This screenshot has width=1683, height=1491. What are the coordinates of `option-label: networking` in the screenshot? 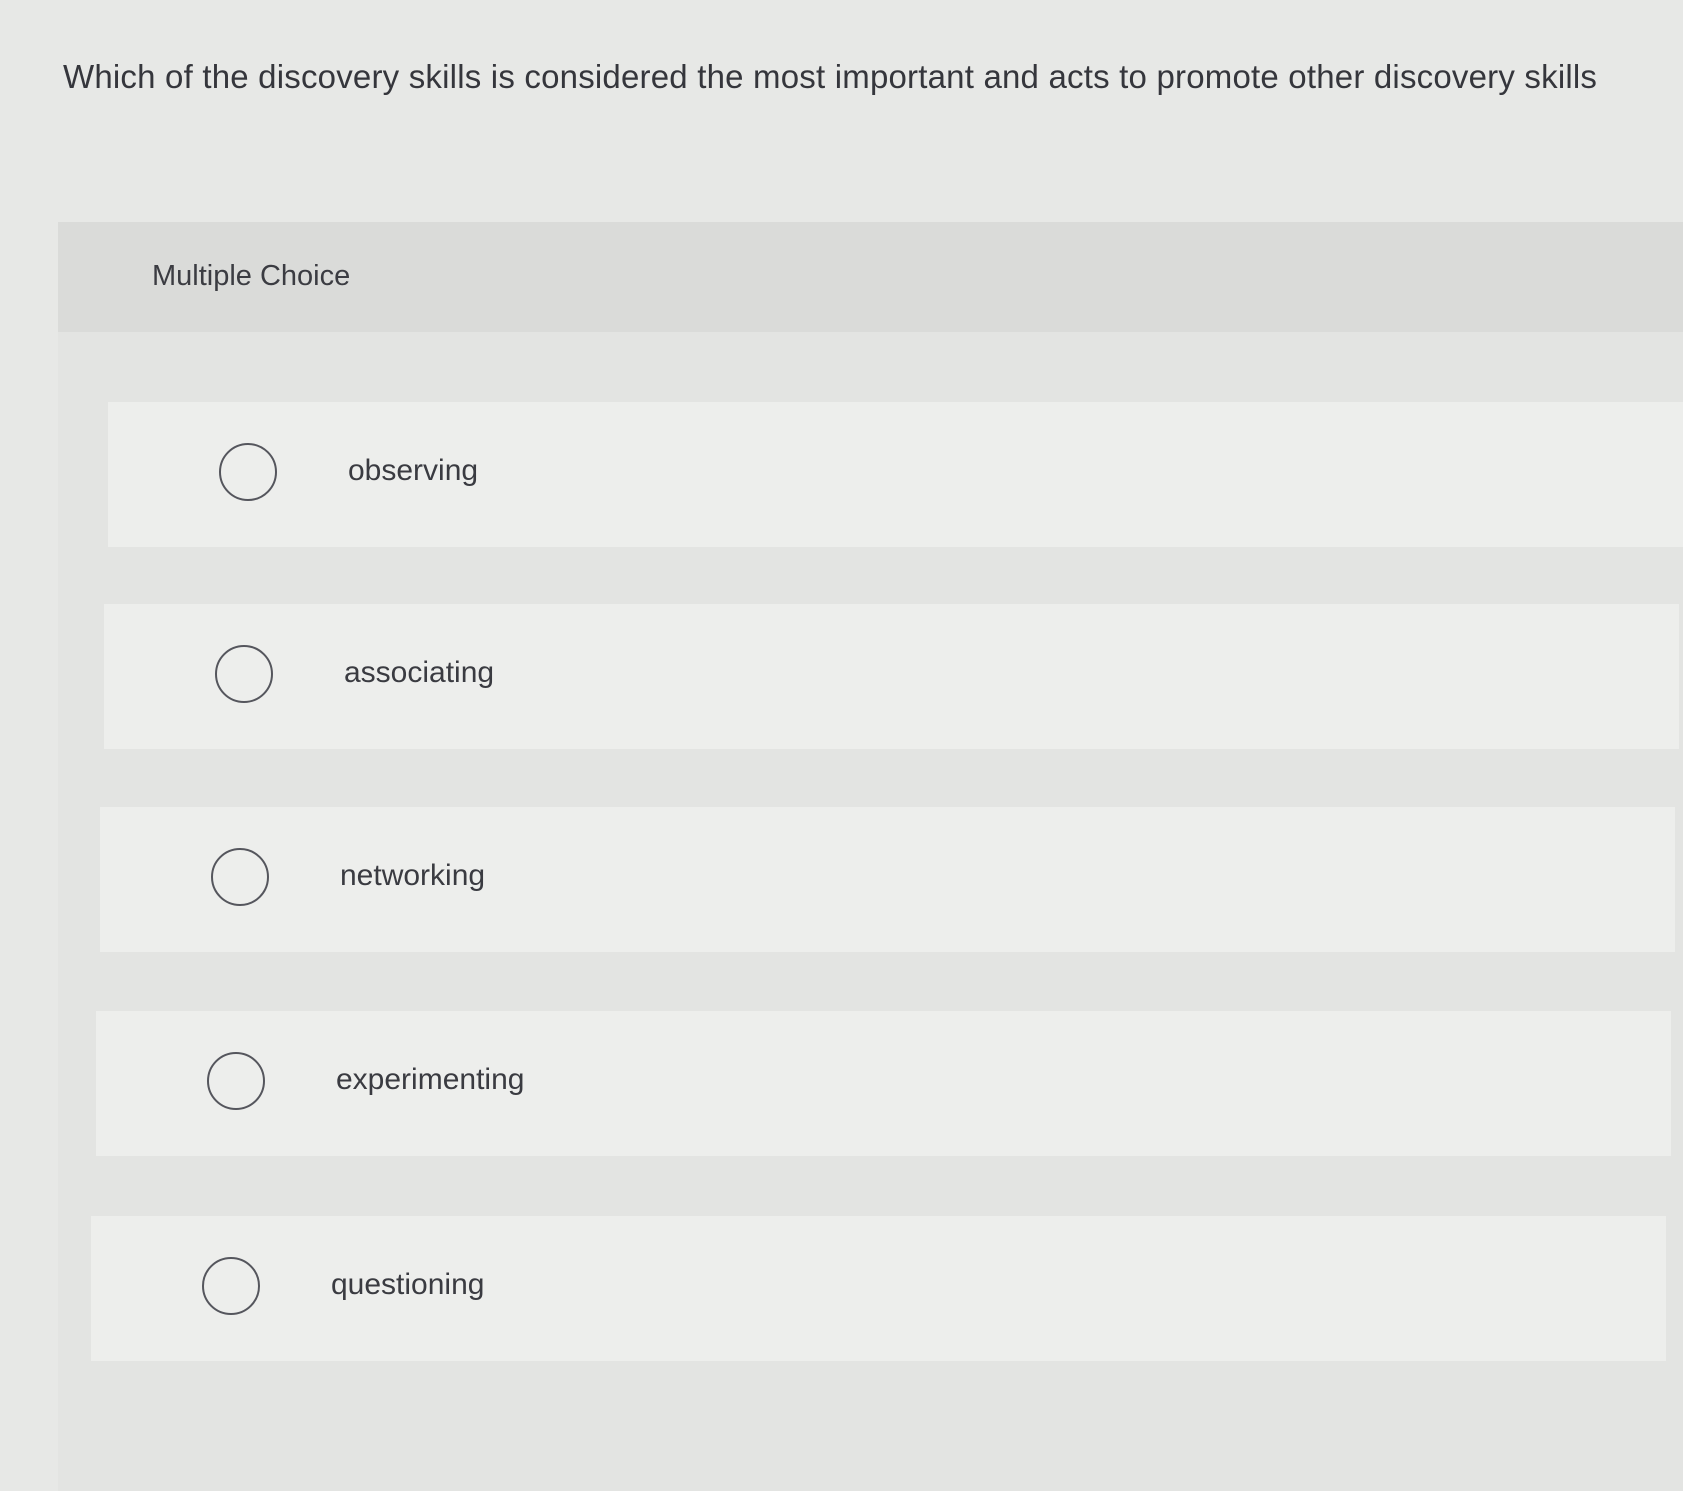 It's located at (413, 875).